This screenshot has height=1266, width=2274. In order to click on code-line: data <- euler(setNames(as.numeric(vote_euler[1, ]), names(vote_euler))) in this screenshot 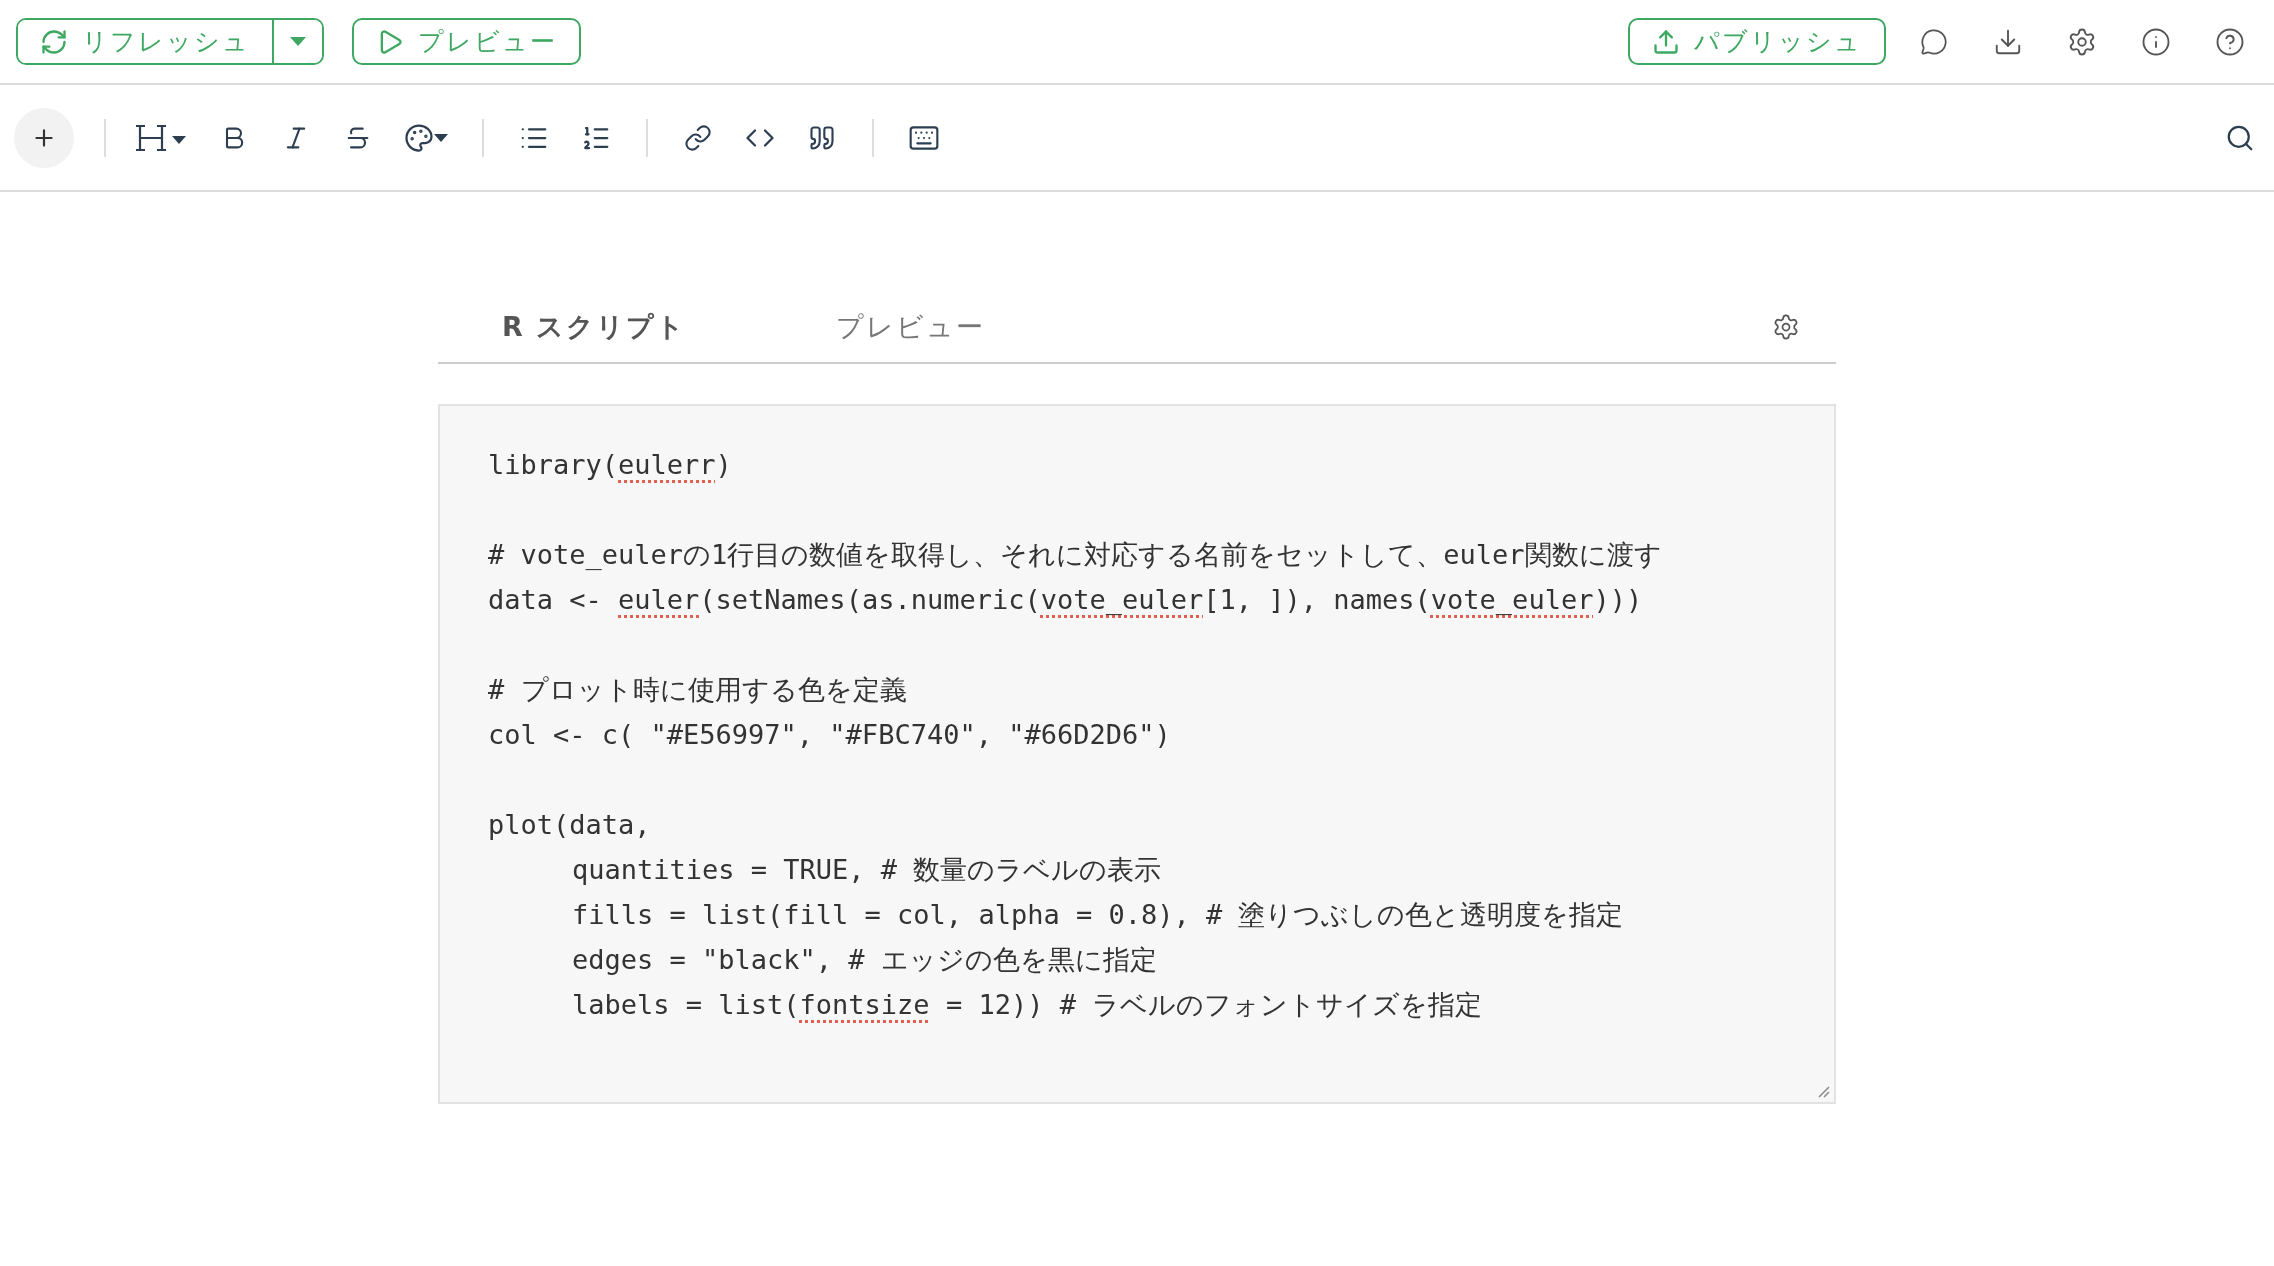, I will do `click(1066, 600)`.